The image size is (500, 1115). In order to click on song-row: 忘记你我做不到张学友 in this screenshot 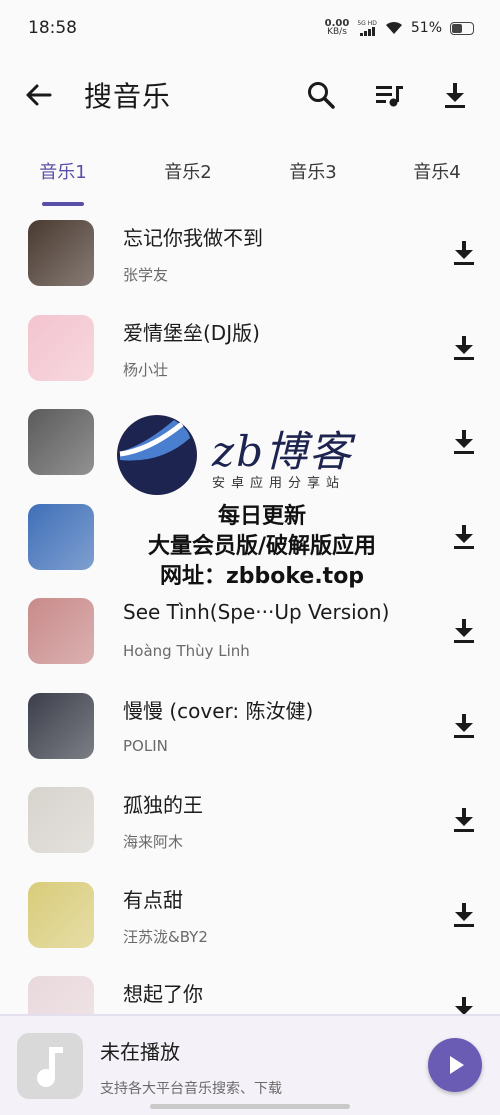, I will do `click(250, 255)`.